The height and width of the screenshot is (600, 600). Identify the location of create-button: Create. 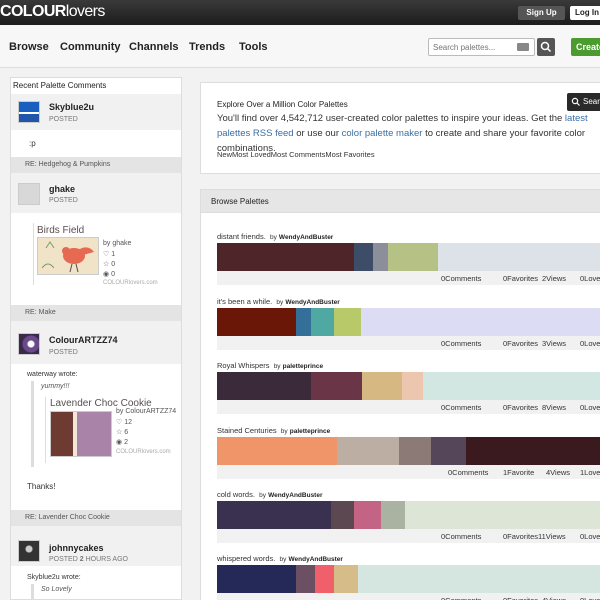
(585, 47).